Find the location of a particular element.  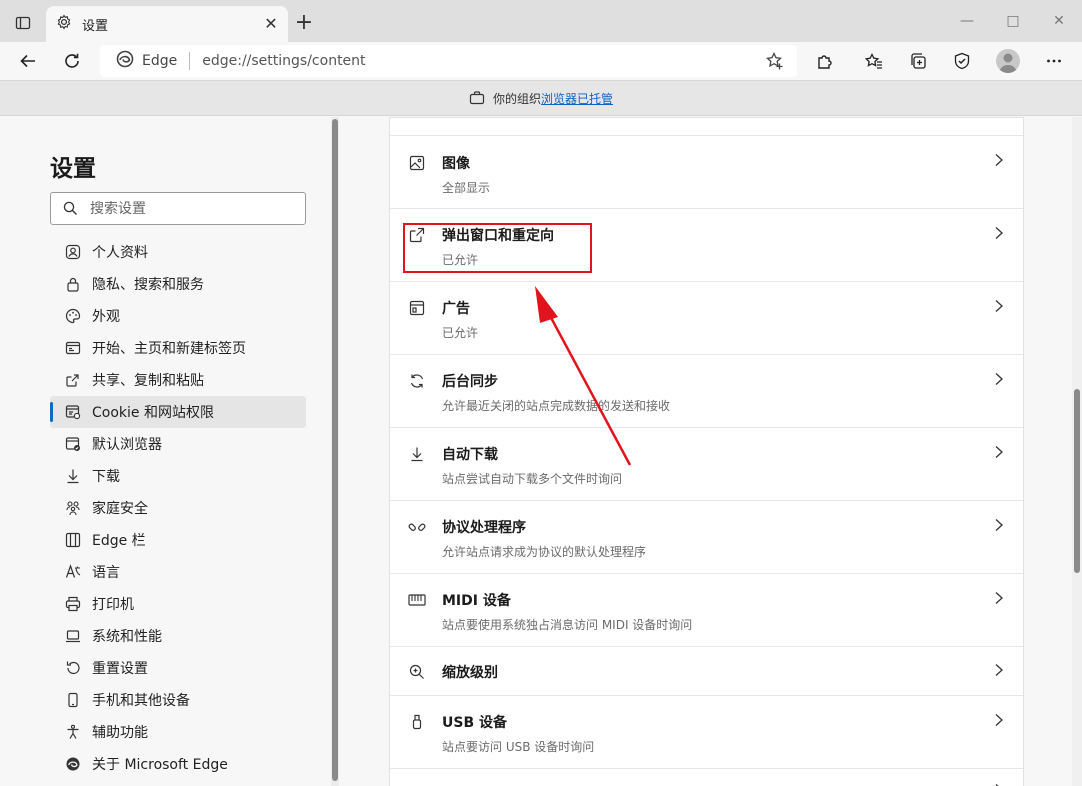

permission-row-midi: MIDI 设备 站点要使用系统独占消息访问 MIDI 设备时询问 is located at coordinates (706, 610).